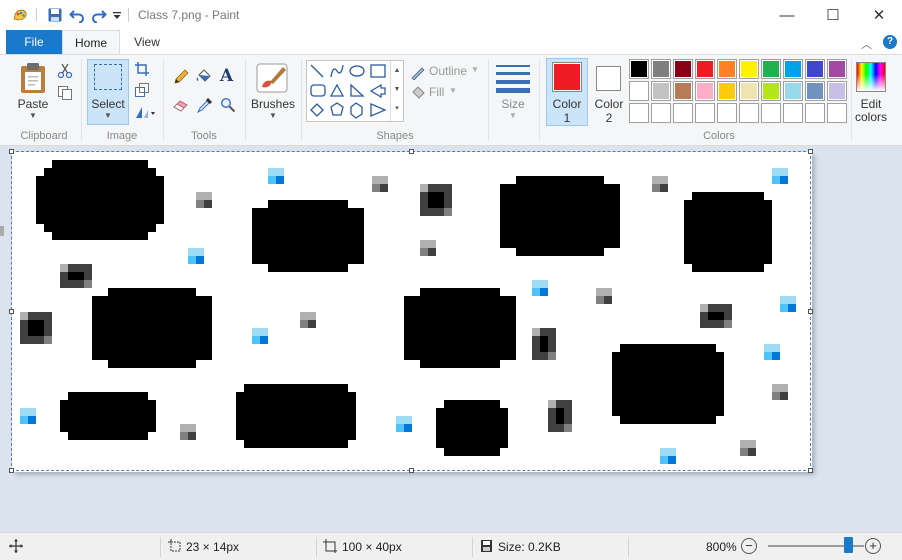  What do you see at coordinates (513, 78) in the screenshot?
I see `size-icon` at bounding box center [513, 78].